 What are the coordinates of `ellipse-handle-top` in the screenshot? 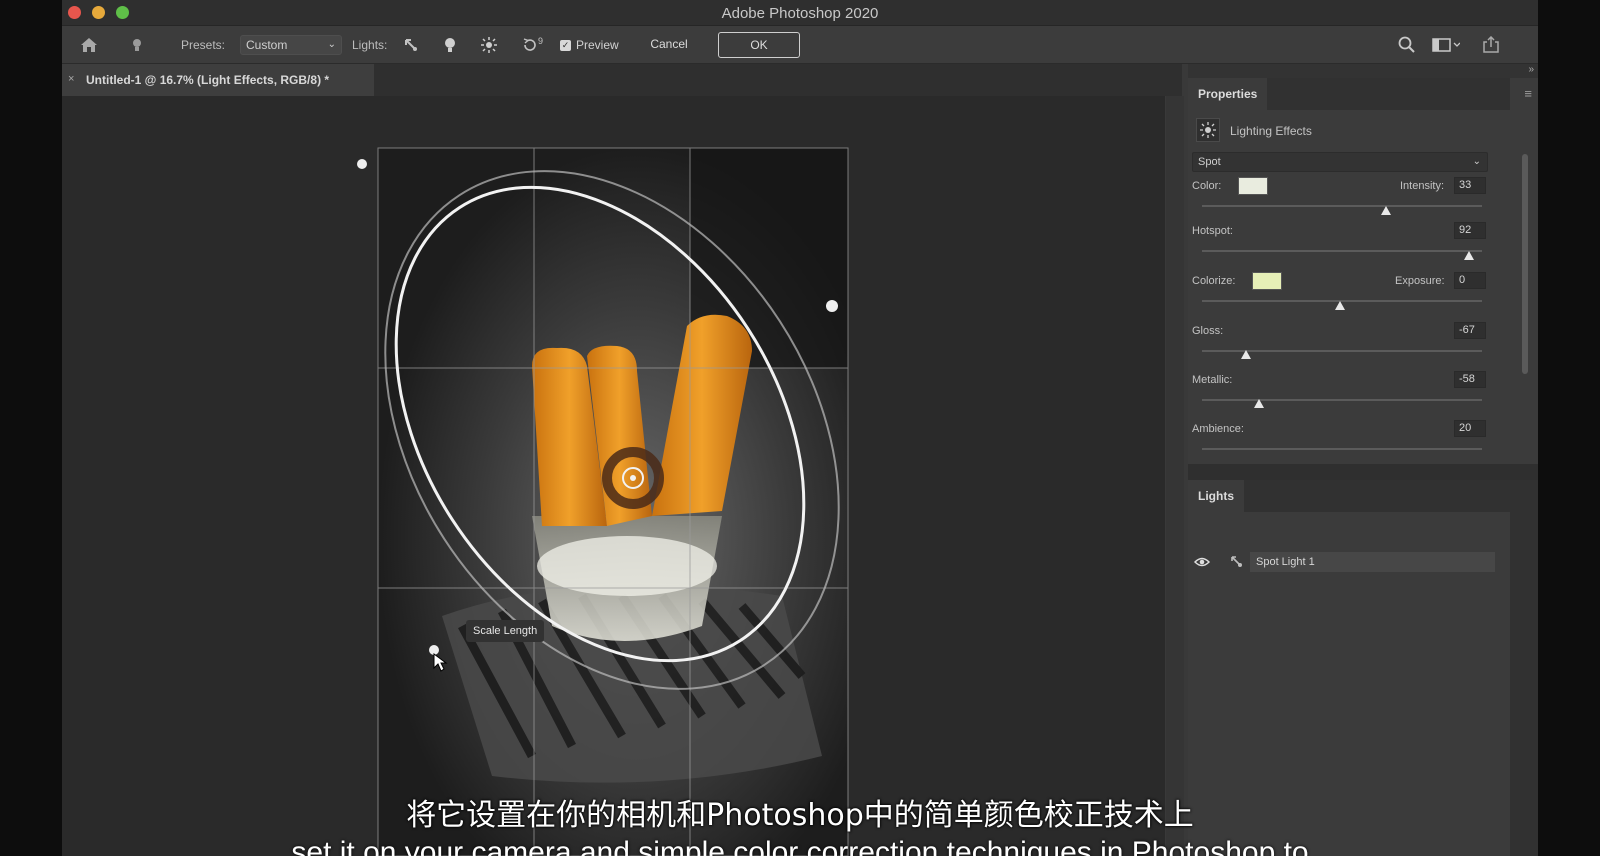 It's located at (362, 164).